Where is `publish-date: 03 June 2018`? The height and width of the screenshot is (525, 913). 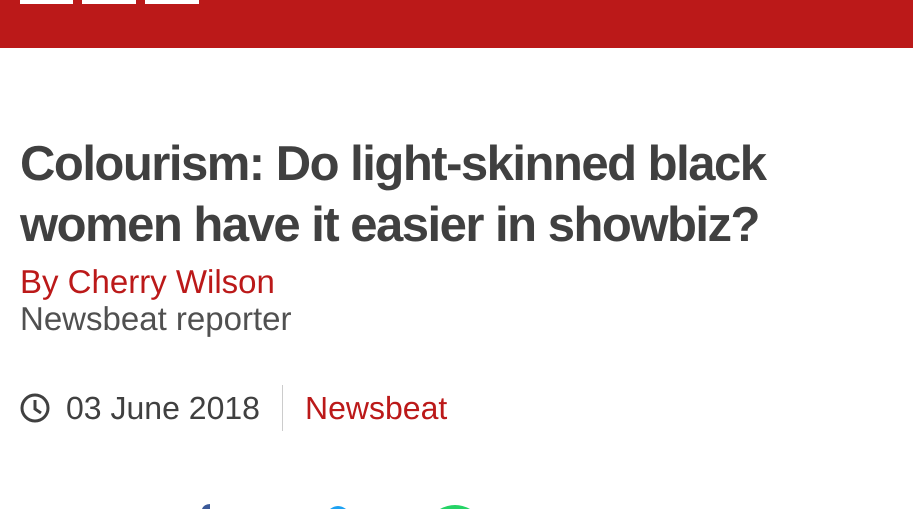 publish-date: 03 June 2018 is located at coordinates (163, 408).